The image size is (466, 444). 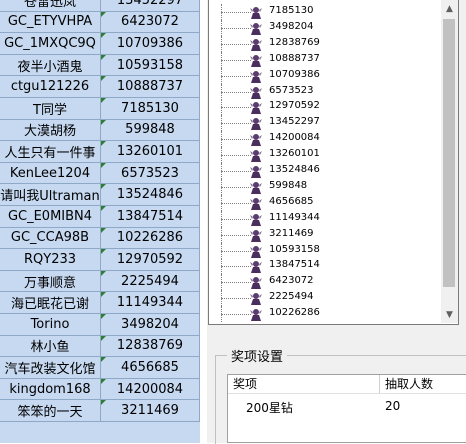 I want to click on vertical-scrollbar: ▲ ▼, so click(x=449, y=161).